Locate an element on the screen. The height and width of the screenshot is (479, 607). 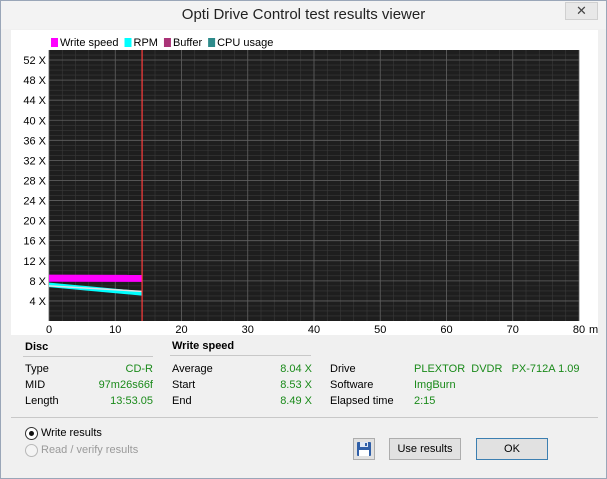
legend-label: Write speed is located at coordinates (89, 43).